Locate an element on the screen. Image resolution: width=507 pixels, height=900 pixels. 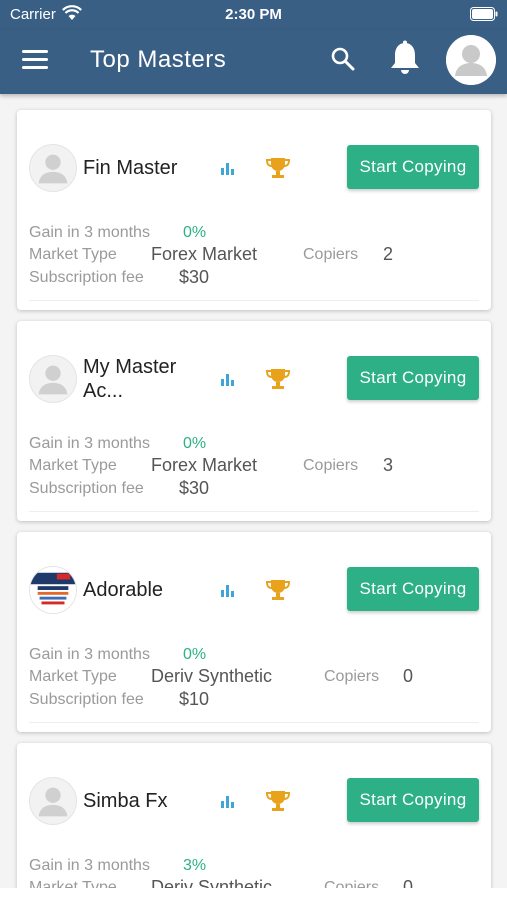
app-bar: Top Masters is located at coordinates (253, 62).